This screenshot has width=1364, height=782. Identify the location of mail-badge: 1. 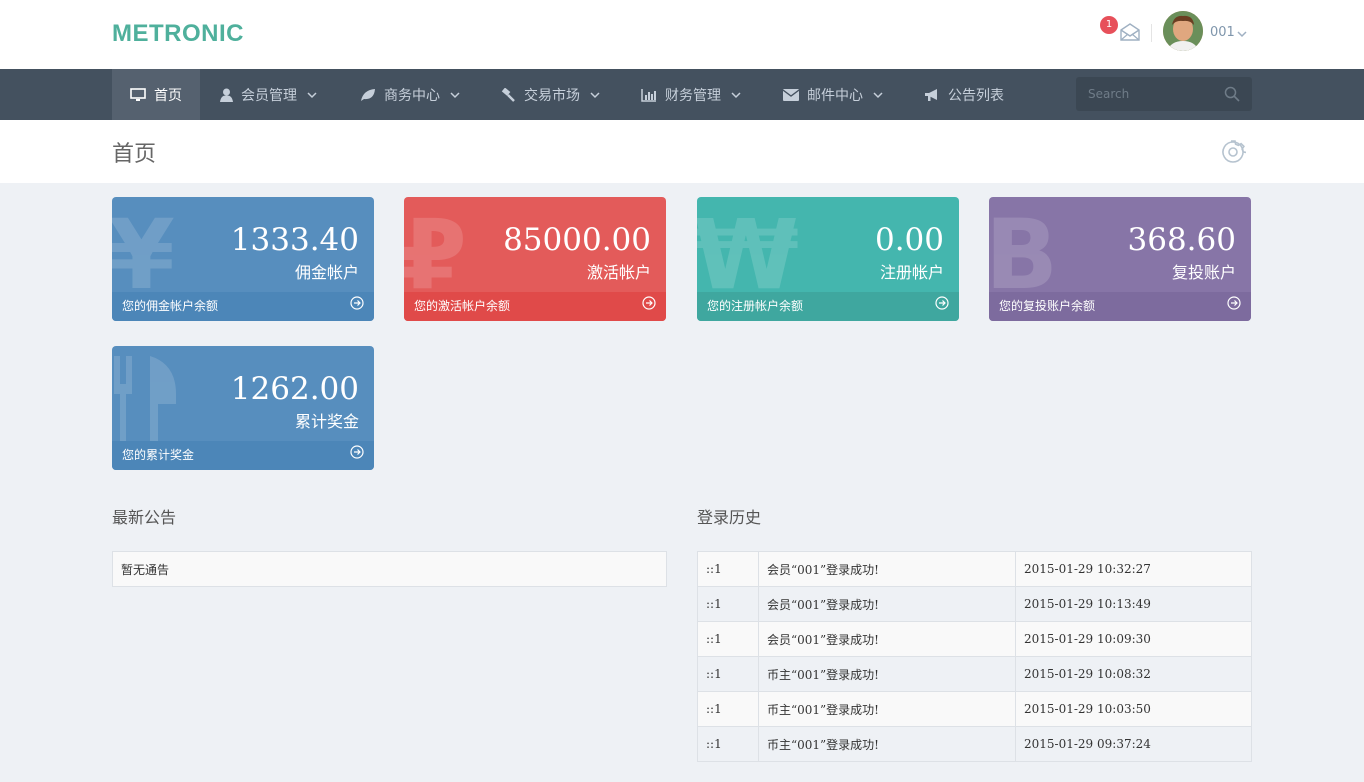
(1109, 25).